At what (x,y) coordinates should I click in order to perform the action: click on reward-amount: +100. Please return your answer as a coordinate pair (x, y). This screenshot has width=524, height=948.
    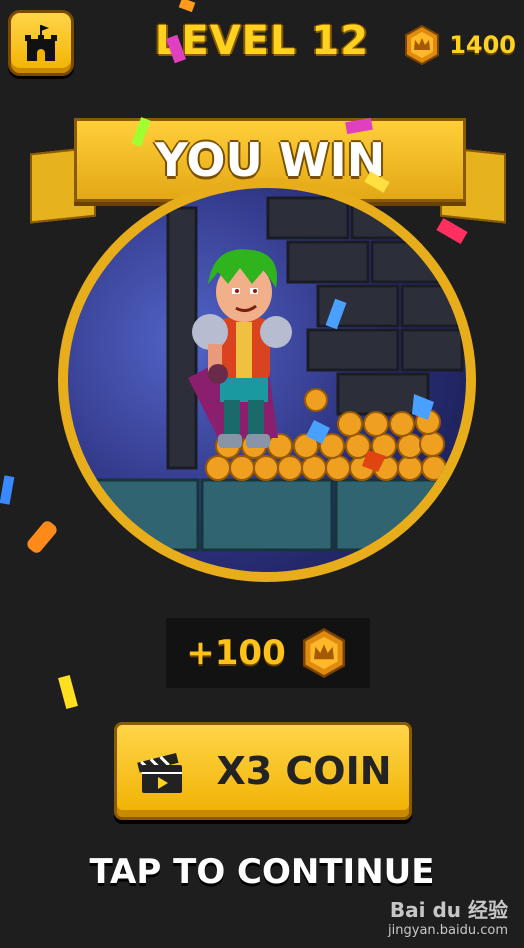
    Looking at the image, I should click on (236, 653).